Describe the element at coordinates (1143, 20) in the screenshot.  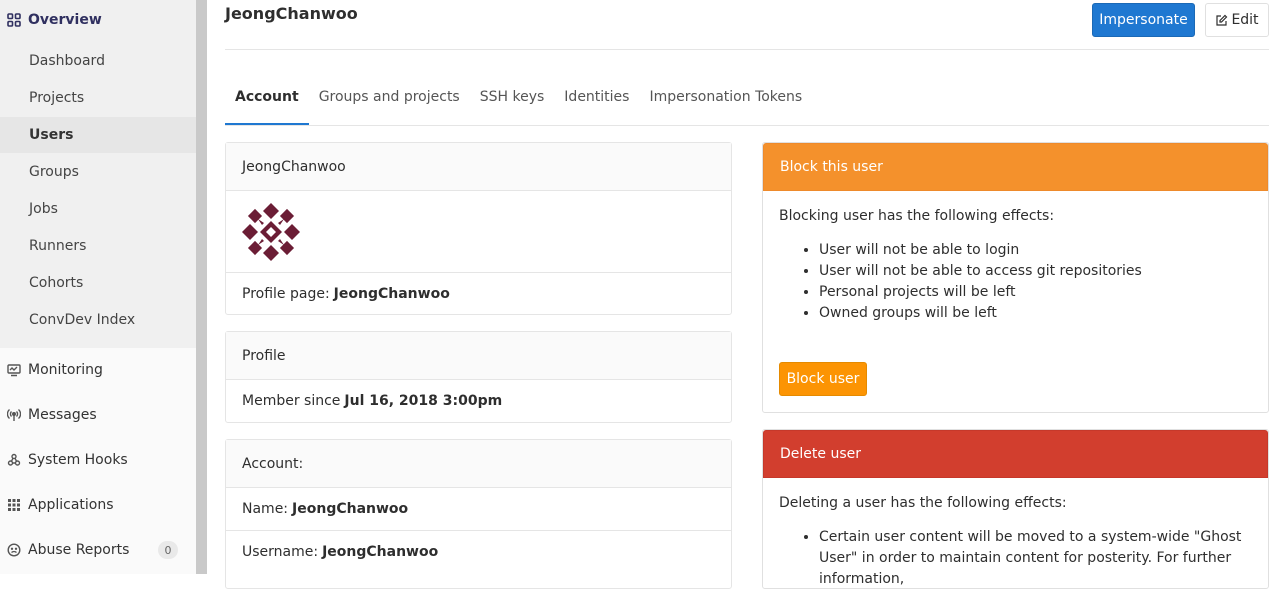
I see `impersonate-button: Impersonate` at that location.